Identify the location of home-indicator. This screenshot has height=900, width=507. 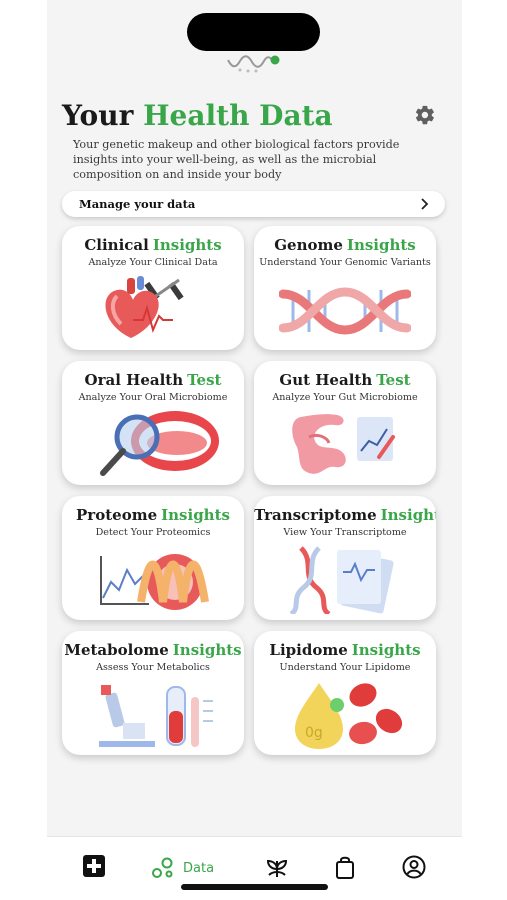
(254, 887).